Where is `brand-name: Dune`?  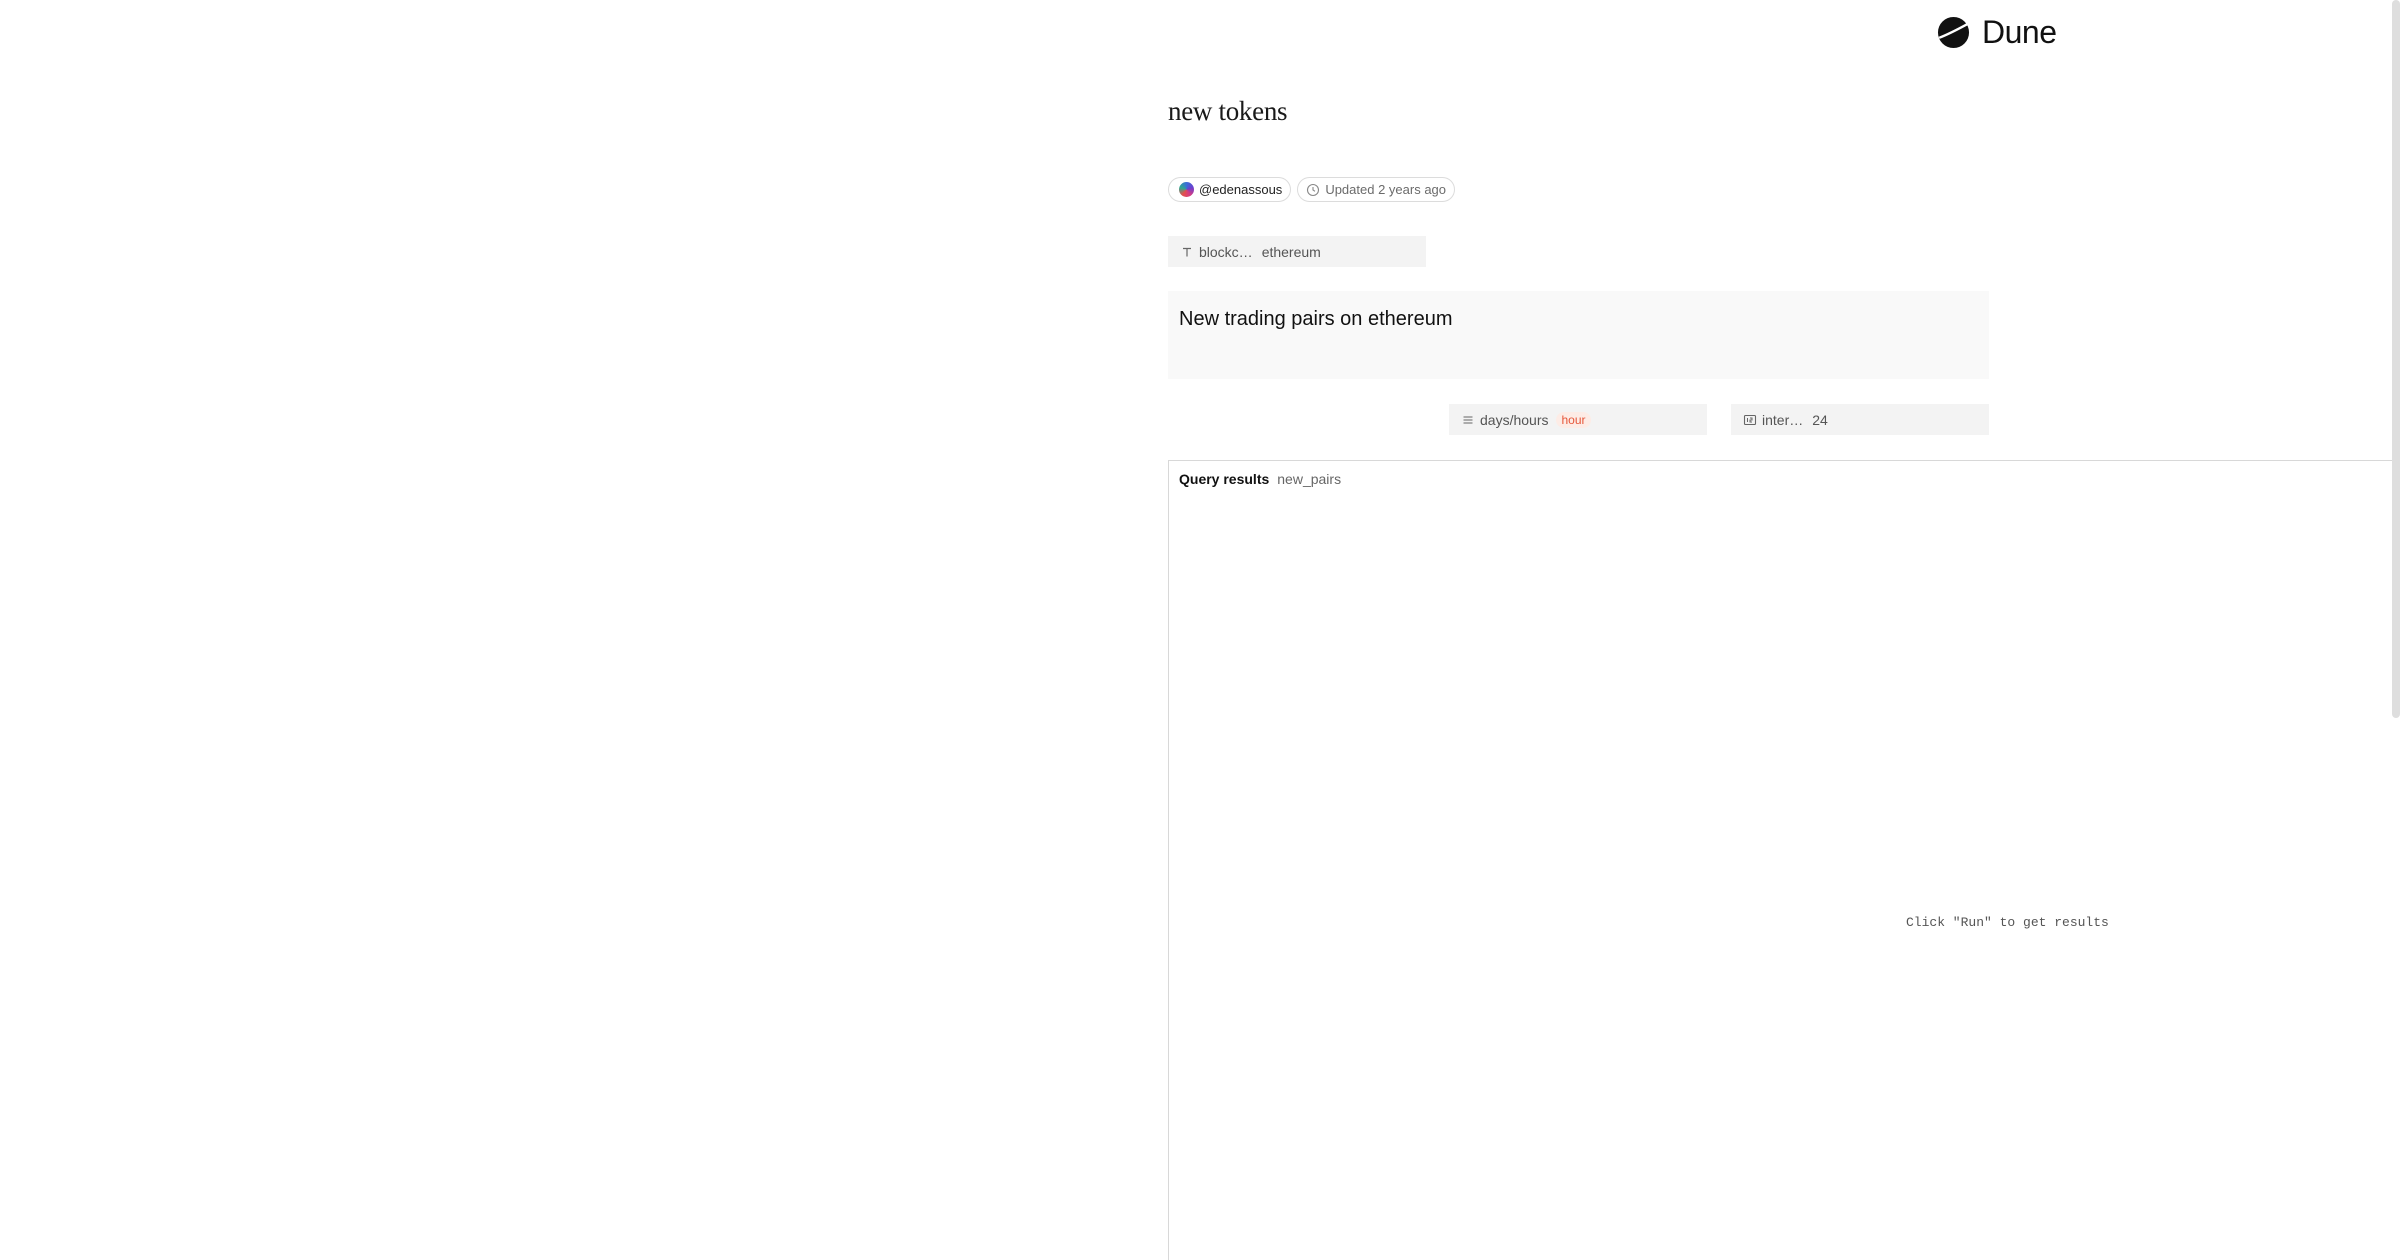
brand-name: Dune is located at coordinates (2019, 31).